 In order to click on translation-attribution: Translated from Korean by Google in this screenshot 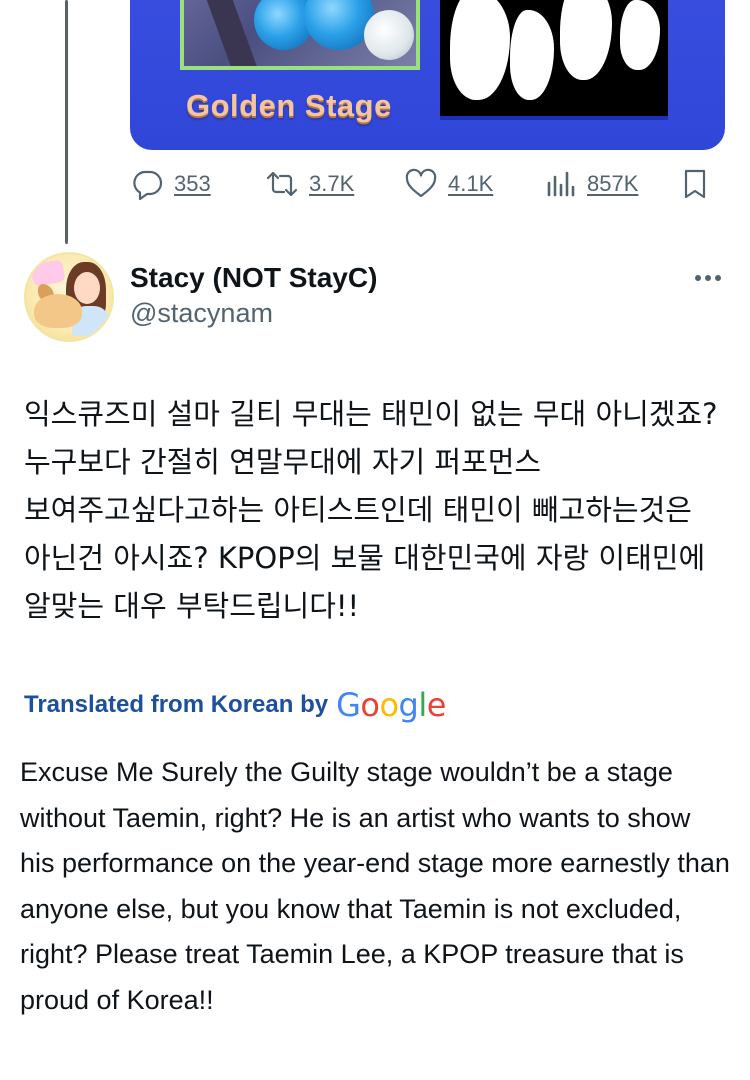, I will do `click(235, 705)`.